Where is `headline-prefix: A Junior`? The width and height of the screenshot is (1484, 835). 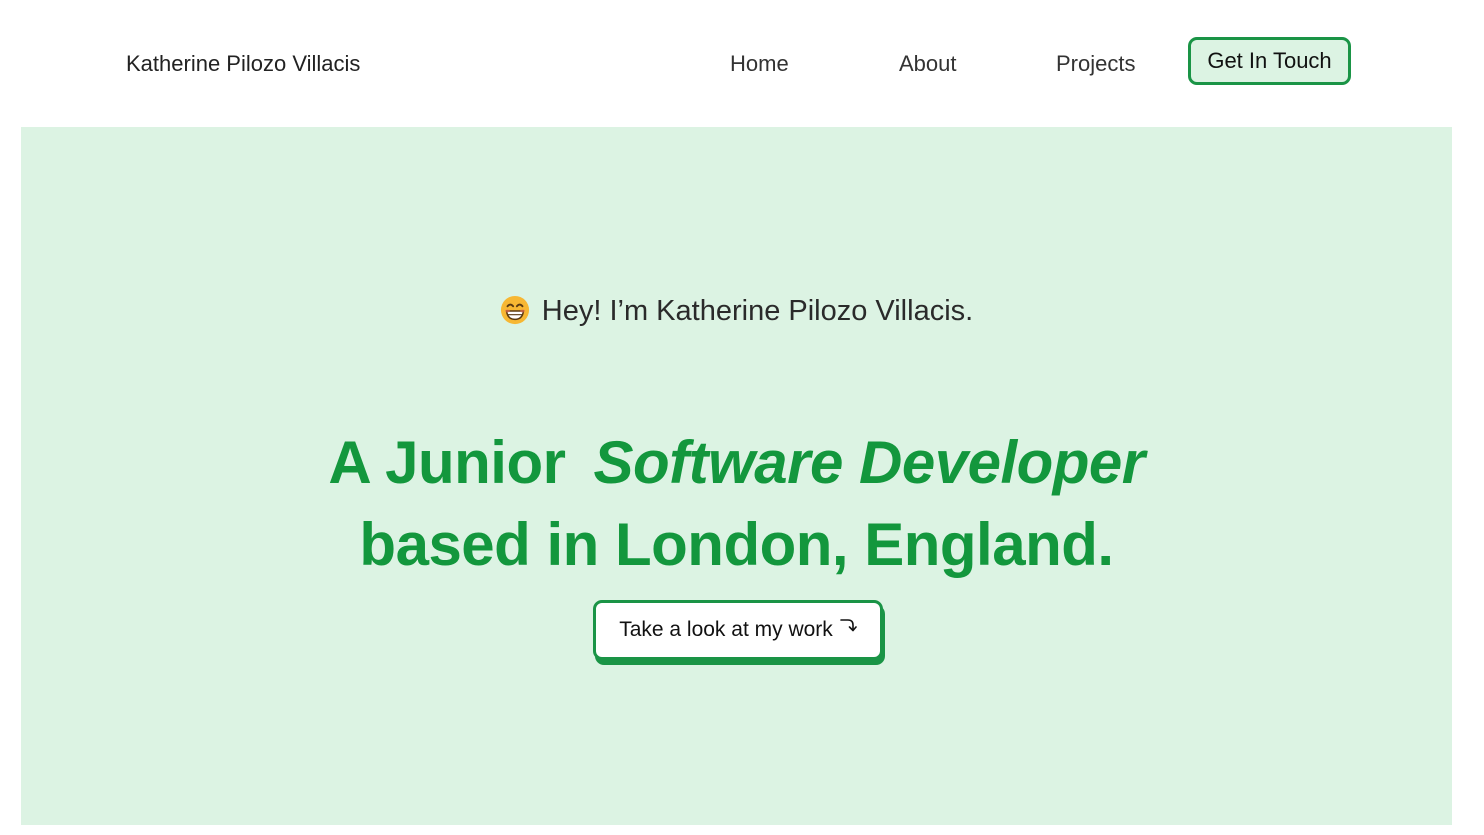
headline-prefix: A Junior is located at coordinates (447, 463).